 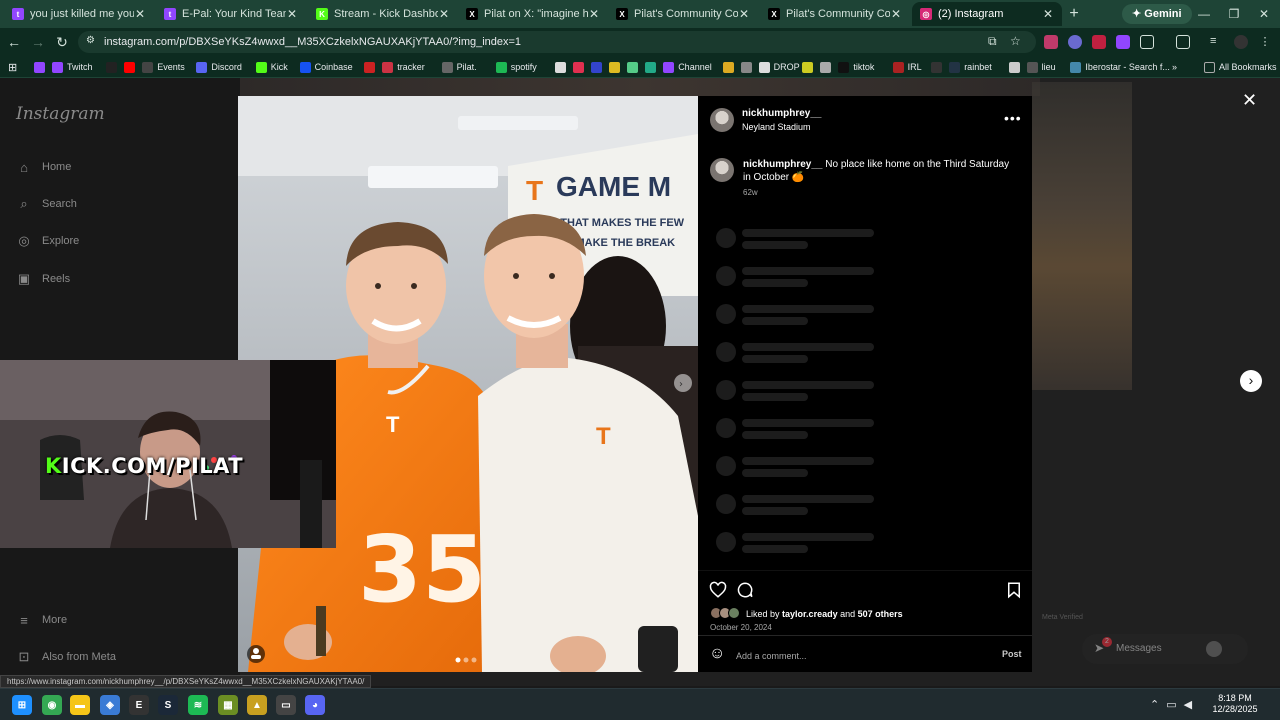 What do you see at coordinates (987, 14) in the screenshot?
I see `browser-tab: ◎ (2) Instagram ✕` at bounding box center [987, 14].